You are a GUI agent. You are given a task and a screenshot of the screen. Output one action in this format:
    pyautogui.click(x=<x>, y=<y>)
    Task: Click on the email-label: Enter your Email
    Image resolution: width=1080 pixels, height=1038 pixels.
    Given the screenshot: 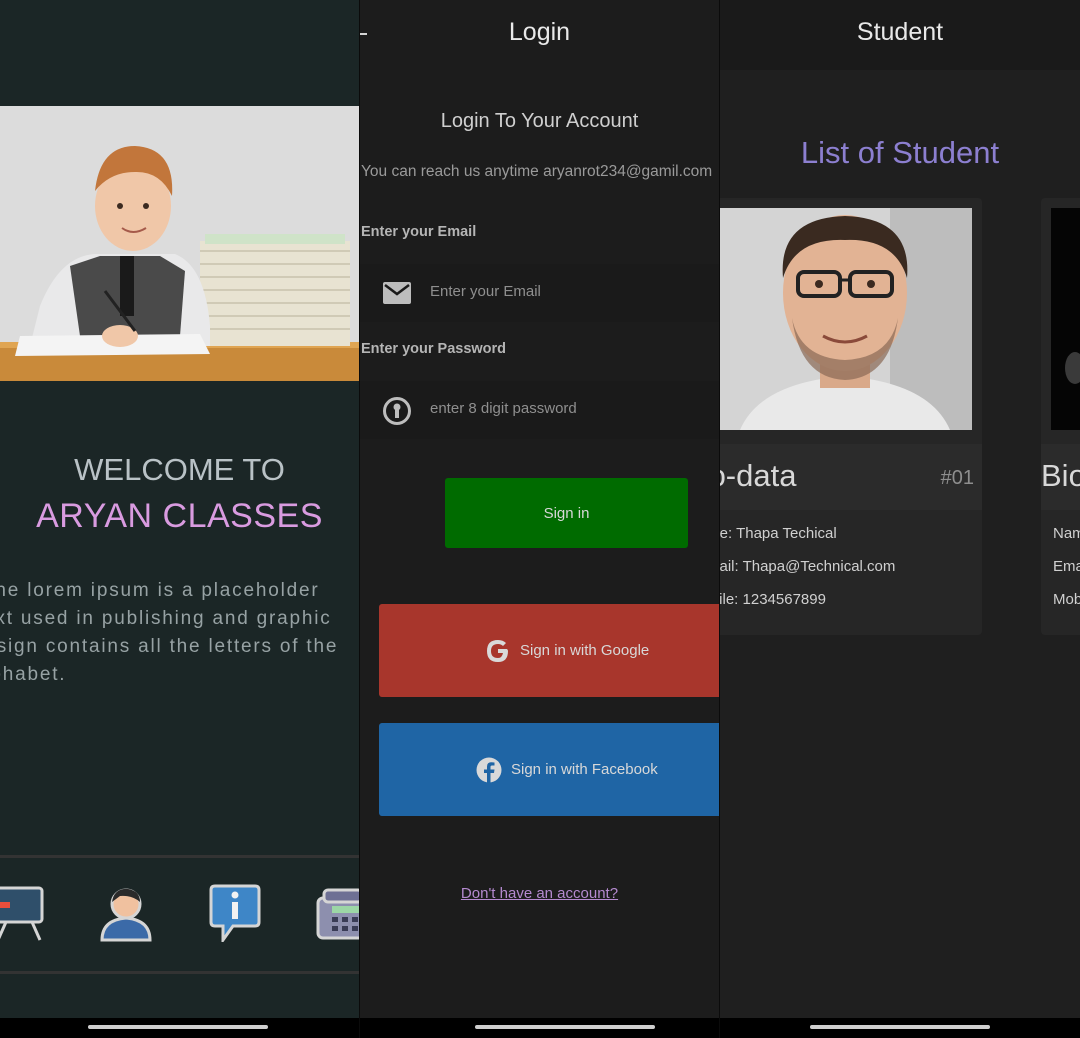 What is the action you would take?
    pyautogui.click(x=419, y=232)
    